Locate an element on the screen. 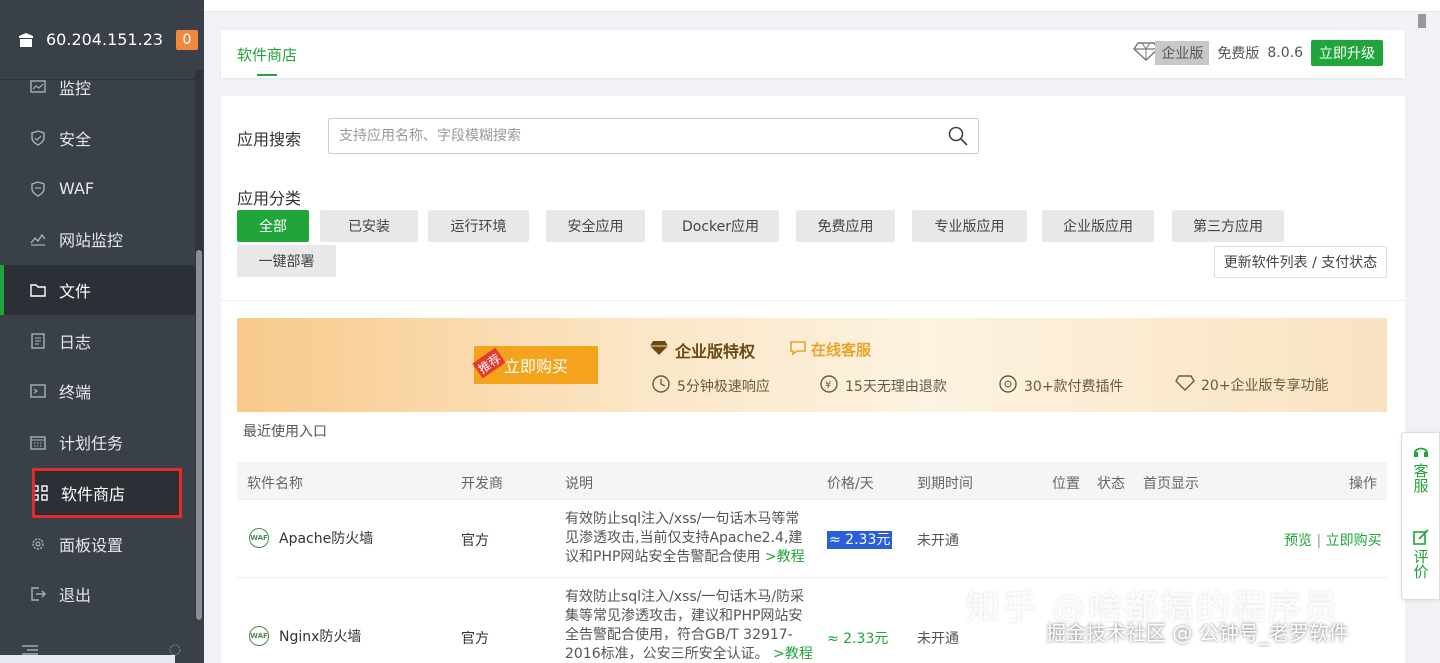 This screenshot has width=1440, height=663. category-pro: 专业版应用 is located at coordinates (969, 226).